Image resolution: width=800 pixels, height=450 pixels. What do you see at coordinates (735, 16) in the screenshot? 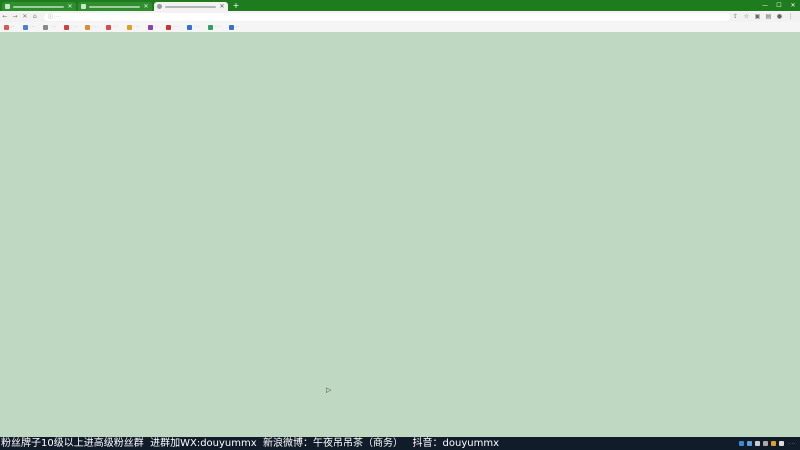
I see `share-icon: ⇪` at bounding box center [735, 16].